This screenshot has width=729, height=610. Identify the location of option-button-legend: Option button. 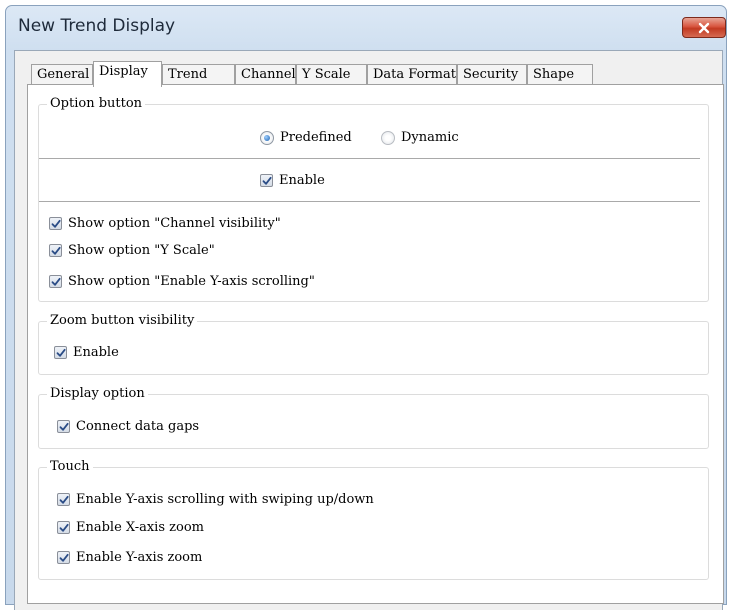
(96, 104).